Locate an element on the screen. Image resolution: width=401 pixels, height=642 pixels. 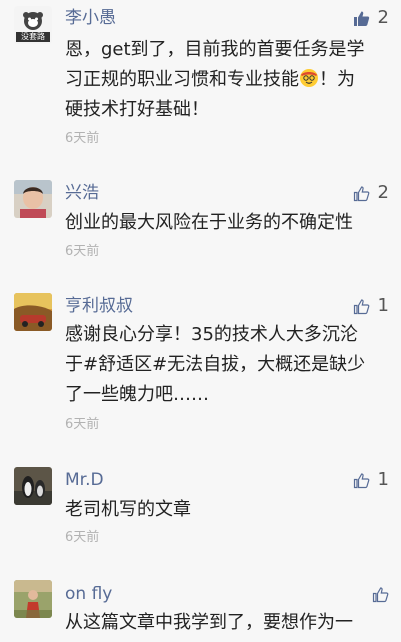
avatar: 没套路 is located at coordinates (33, 25).